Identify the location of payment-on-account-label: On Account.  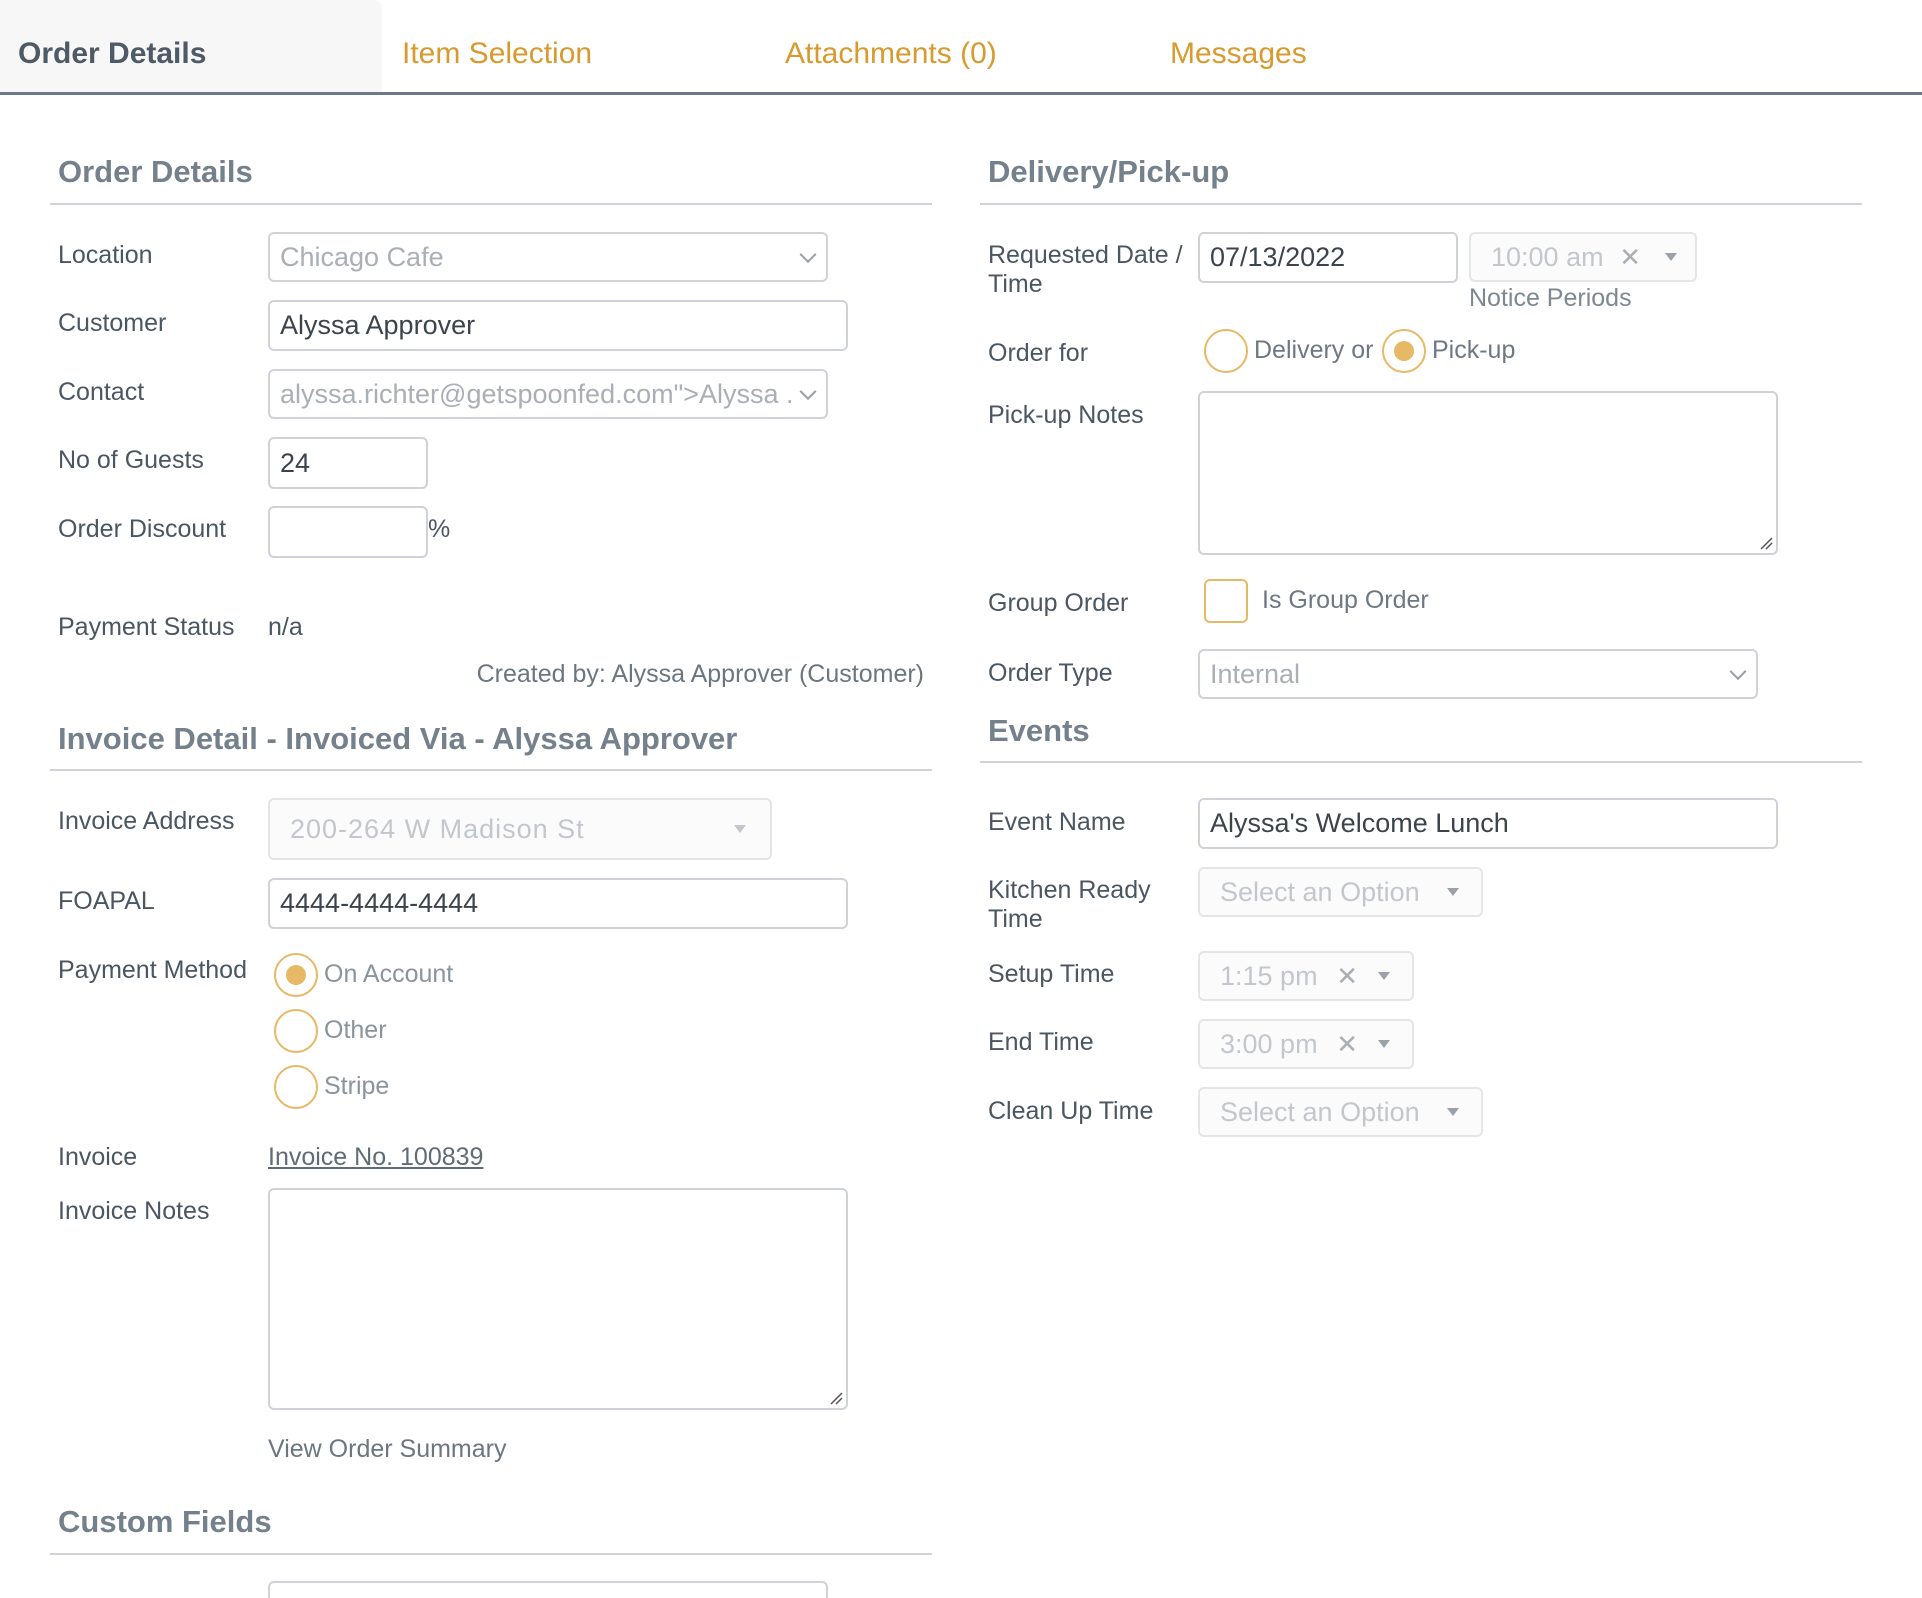
(389, 974).